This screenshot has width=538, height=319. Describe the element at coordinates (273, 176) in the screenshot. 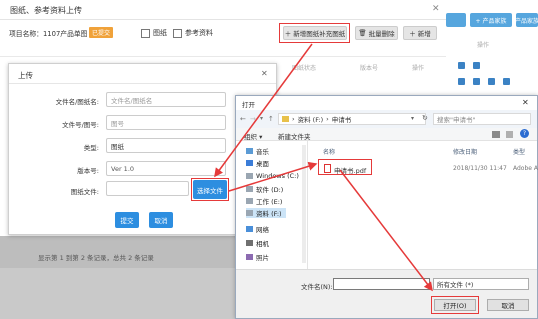

I see `arrow-to-file` at that location.